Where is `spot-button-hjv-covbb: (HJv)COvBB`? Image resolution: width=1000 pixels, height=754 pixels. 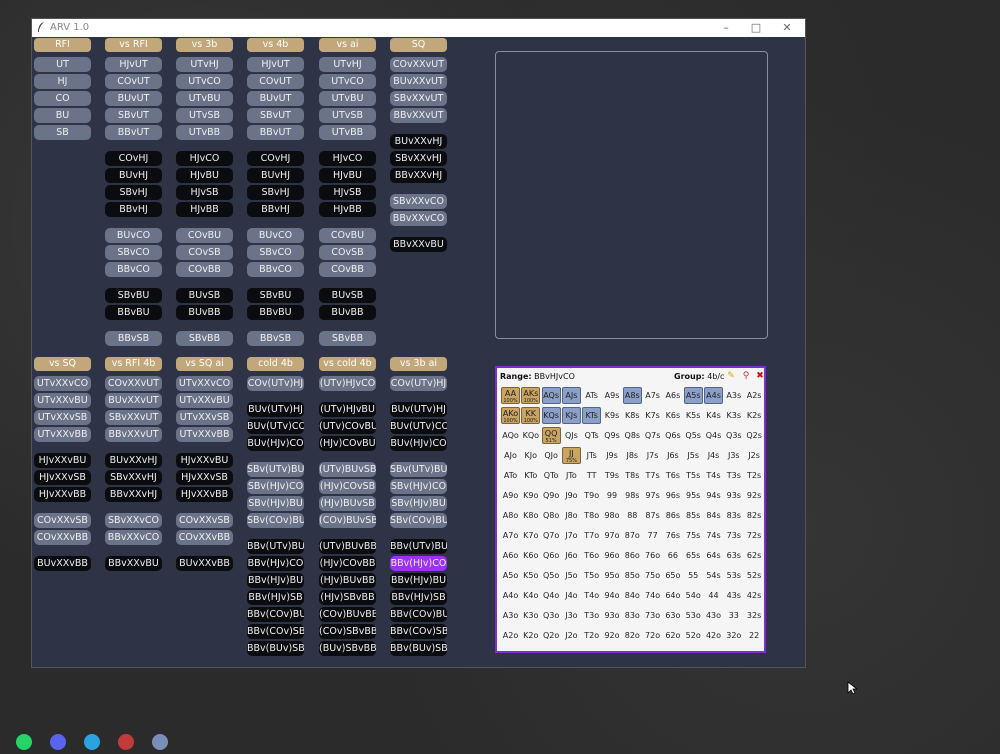 spot-button-hjv-covbb: (HJv)COvBB is located at coordinates (347, 563).